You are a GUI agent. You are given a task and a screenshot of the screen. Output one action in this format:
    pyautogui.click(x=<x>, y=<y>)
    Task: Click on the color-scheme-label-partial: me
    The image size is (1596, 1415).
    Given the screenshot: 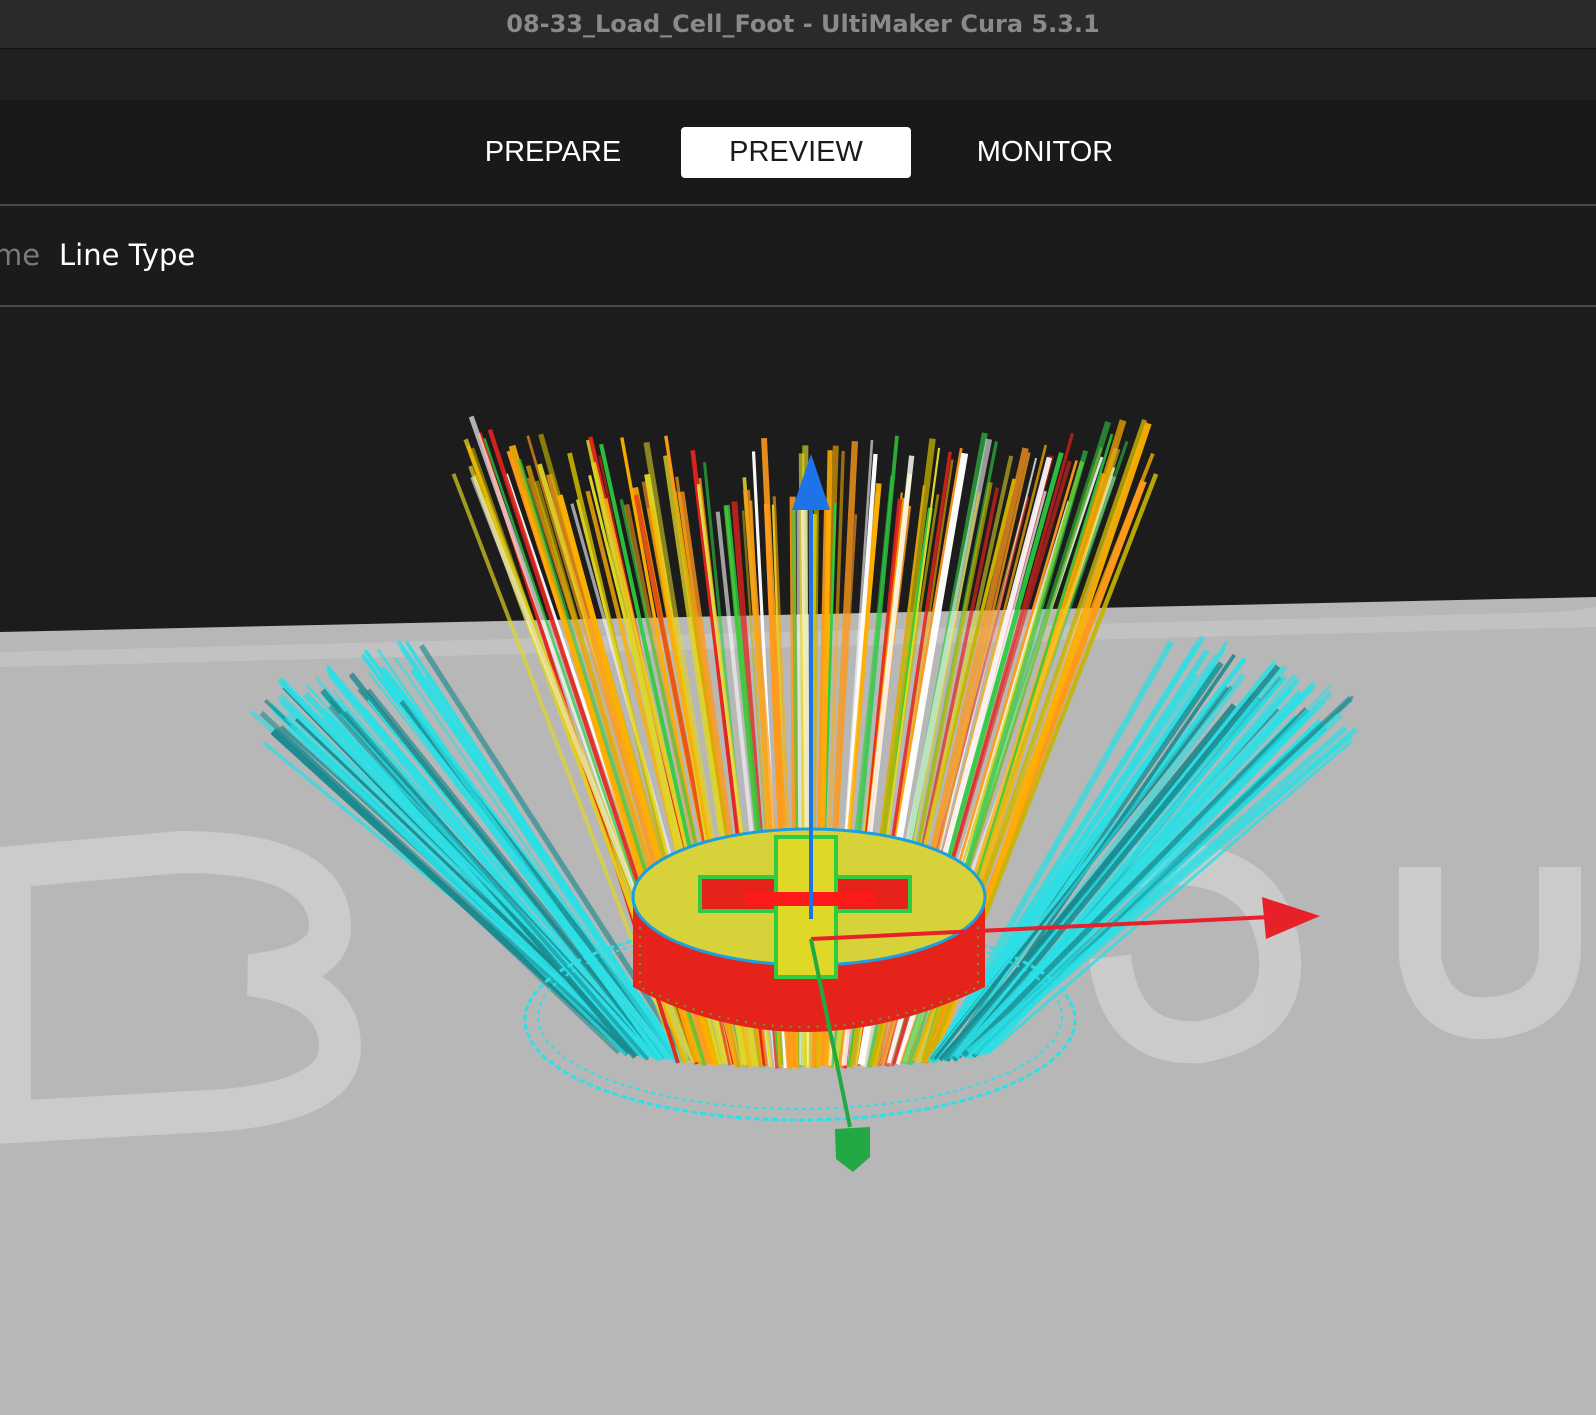 What is the action you would take?
    pyautogui.click(x=20, y=255)
    